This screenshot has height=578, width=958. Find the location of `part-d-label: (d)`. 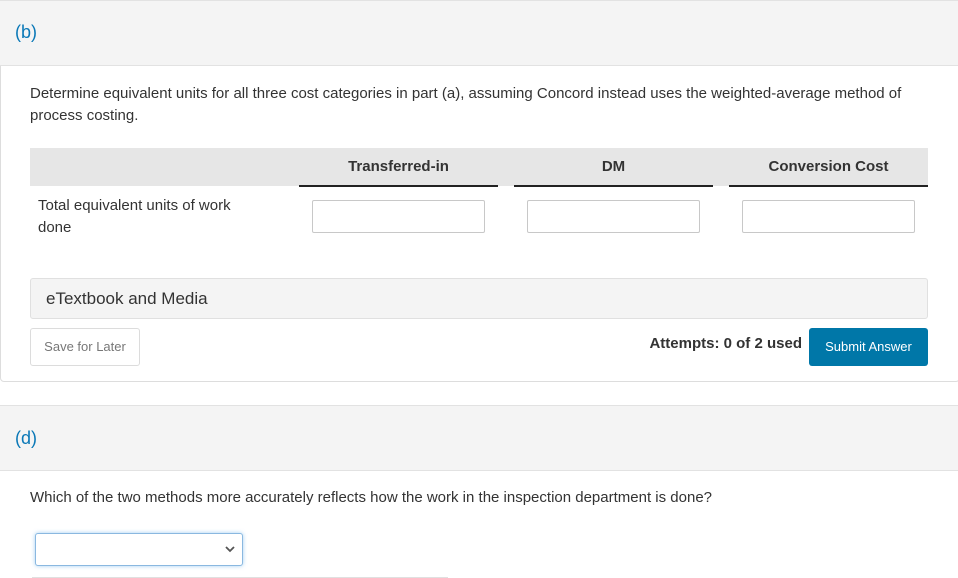

part-d-label: (d) is located at coordinates (26, 438).